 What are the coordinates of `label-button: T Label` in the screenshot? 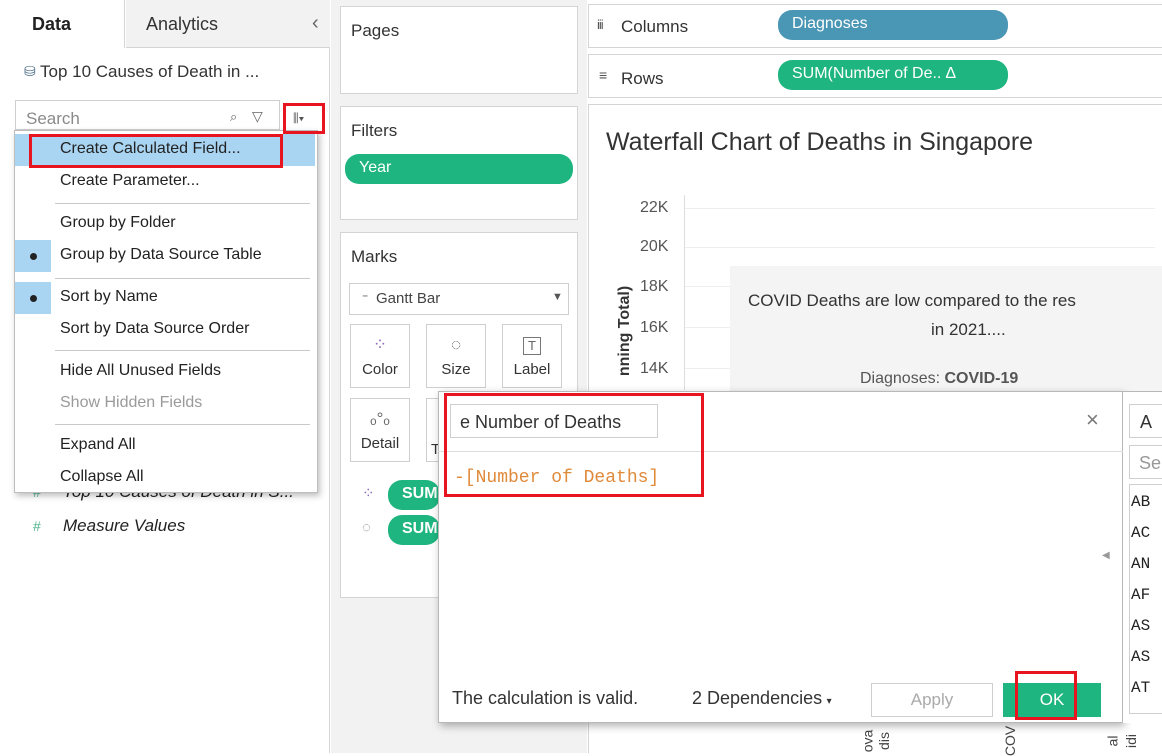 It's located at (532, 356).